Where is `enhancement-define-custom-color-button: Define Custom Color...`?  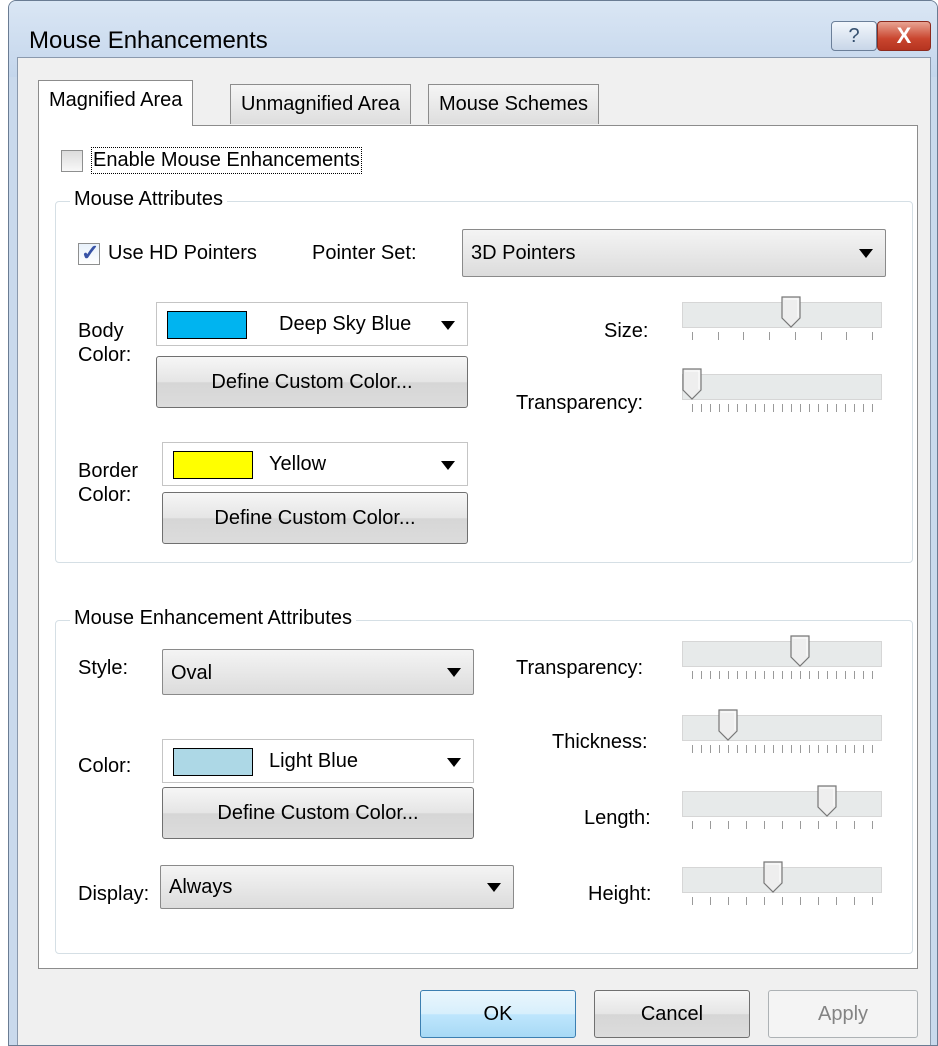 enhancement-define-custom-color-button: Define Custom Color... is located at coordinates (318, 813).